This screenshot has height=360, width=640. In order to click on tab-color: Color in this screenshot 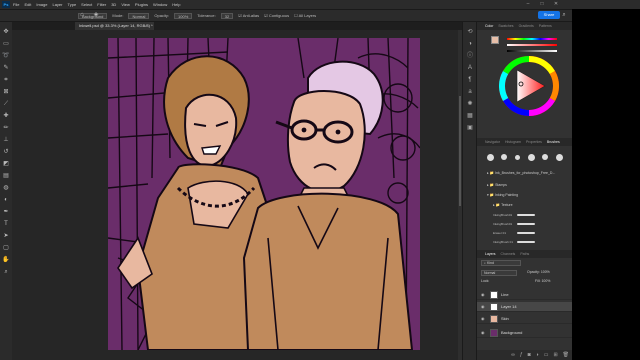, I will do `click(489, 26)`.